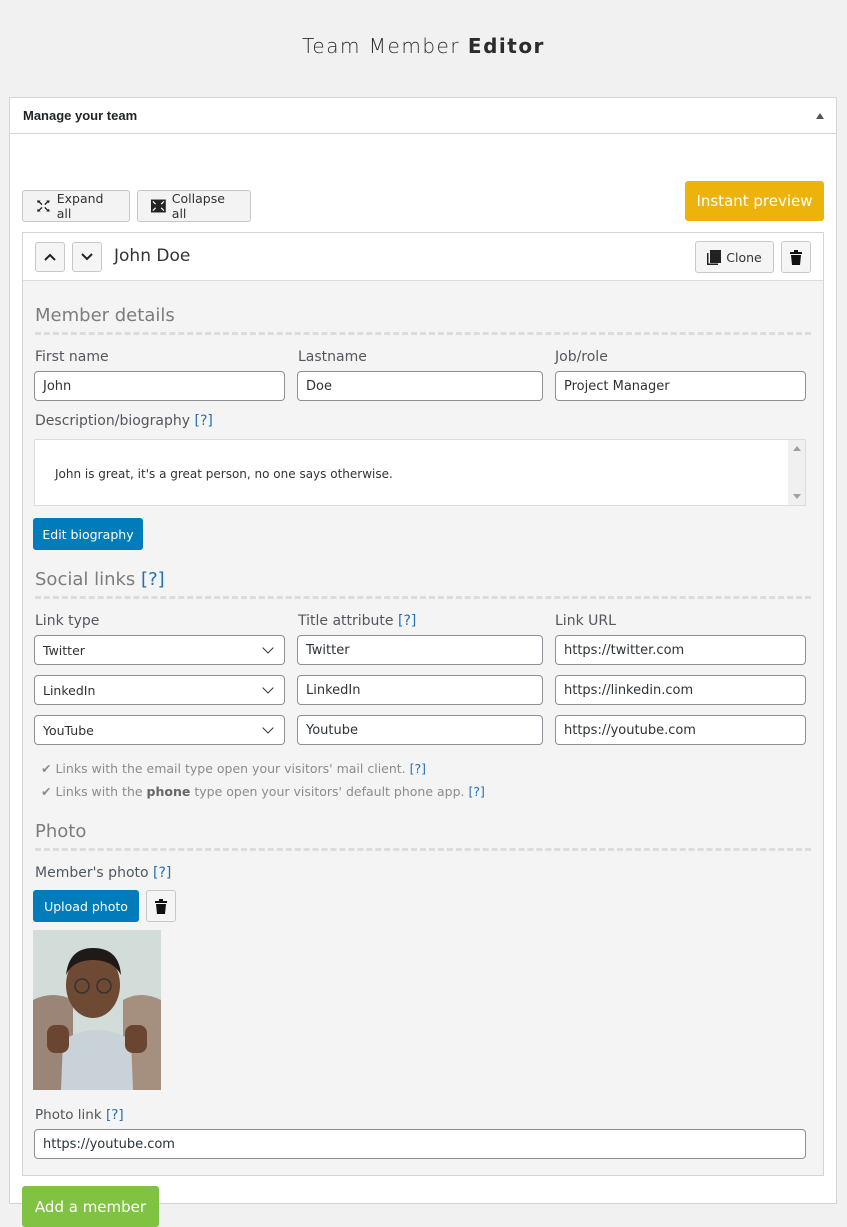 This screenshot has height=1227, width=847. Describe the element at coordinates (152, 256) in the screenshot. I see `member-name: John Doe` at that location.